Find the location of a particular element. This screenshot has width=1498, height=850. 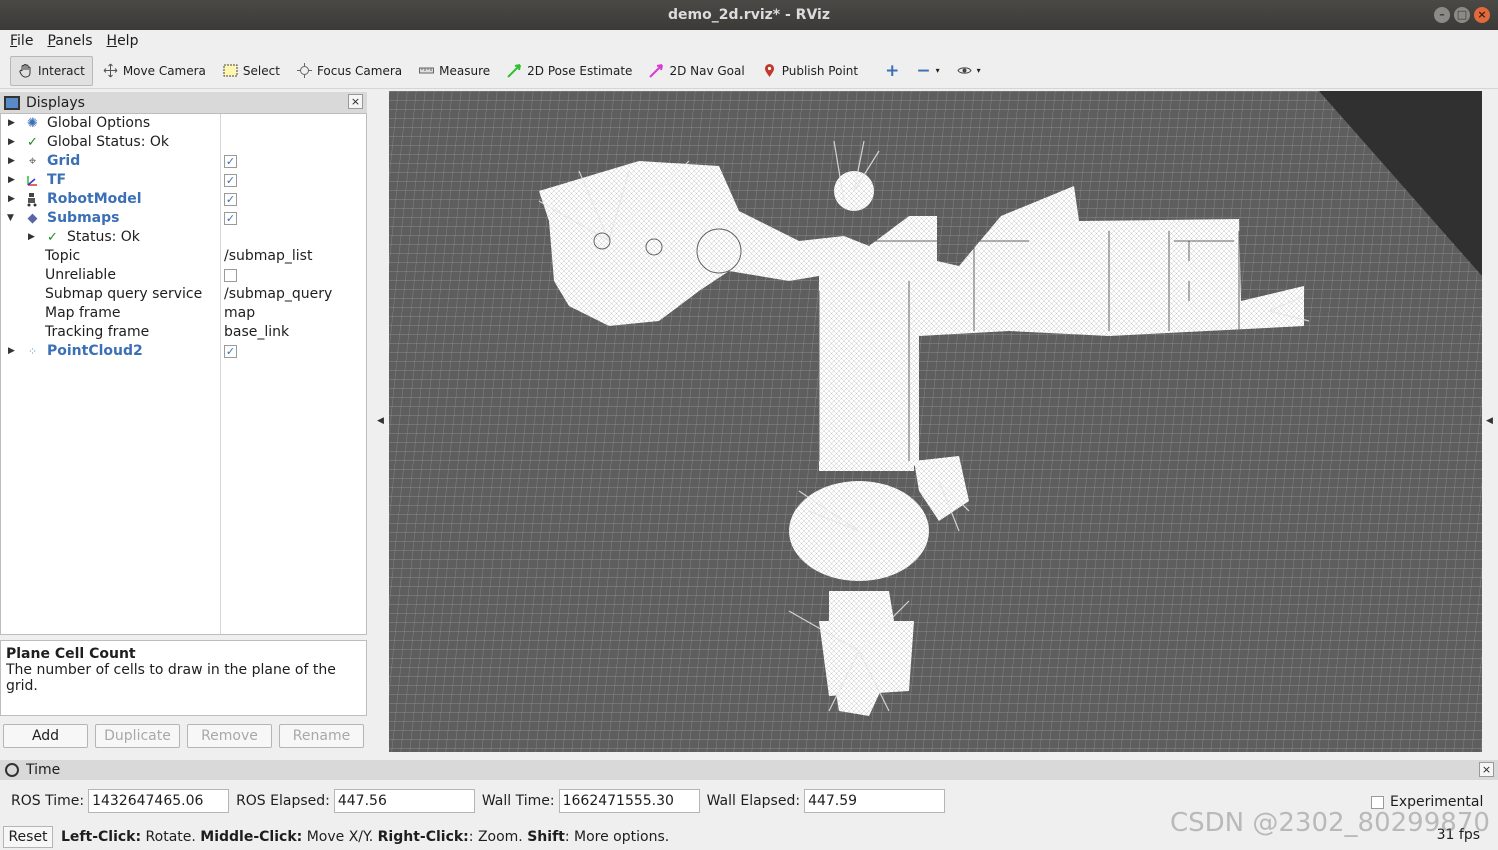

time-close-button: × is located at coordinates (1486, 769).